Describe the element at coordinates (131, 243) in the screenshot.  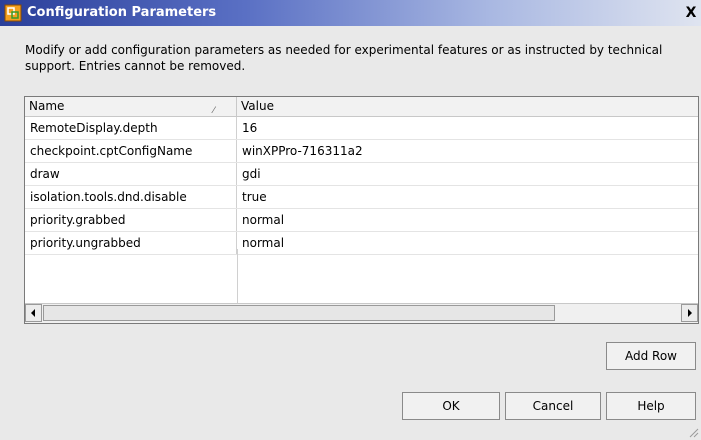
I see `param-name-cell: priority.ungrabbed` at that location.